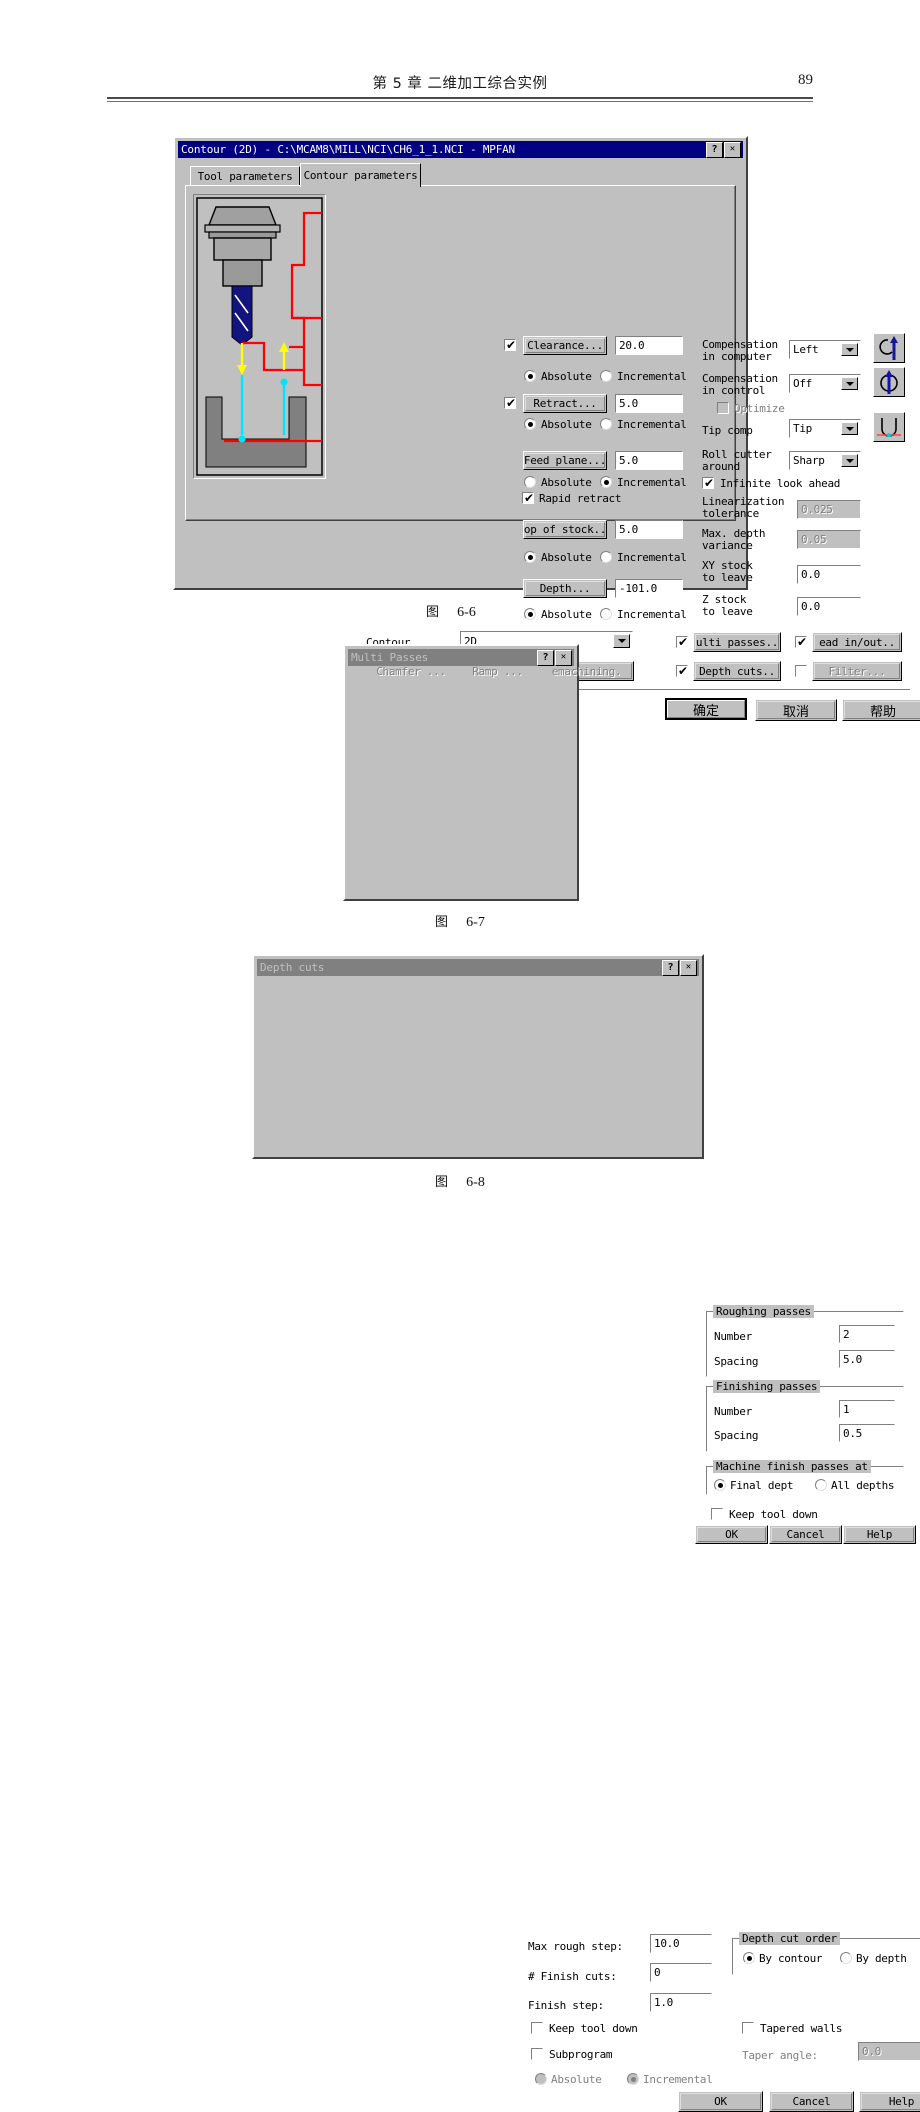  What do you see at coordinates (649, 403) in the screenshot?
I see `retract-value-field: 5.0` at bounding box center [649, 403].